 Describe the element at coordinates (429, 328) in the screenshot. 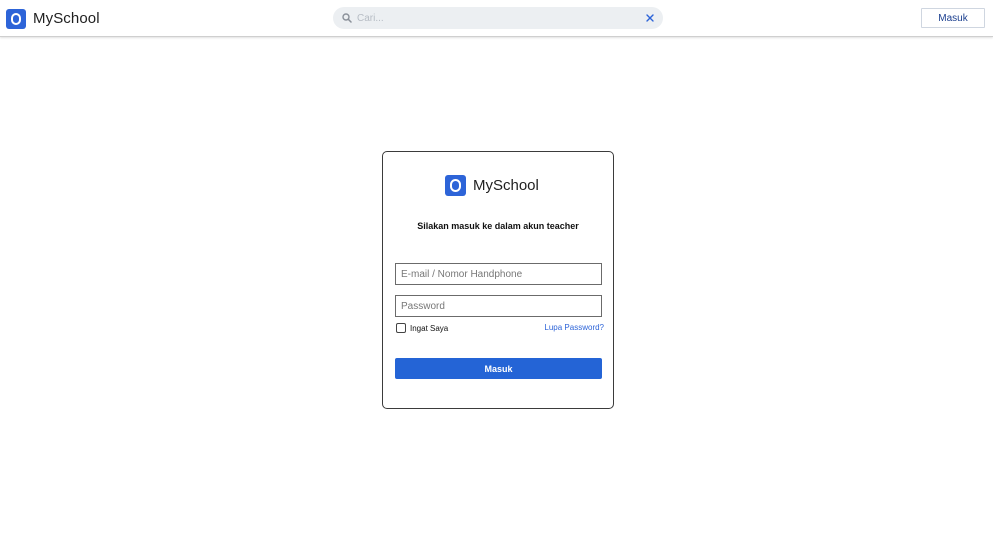

I see `remember-me-label: Ingat Saya` at that location.